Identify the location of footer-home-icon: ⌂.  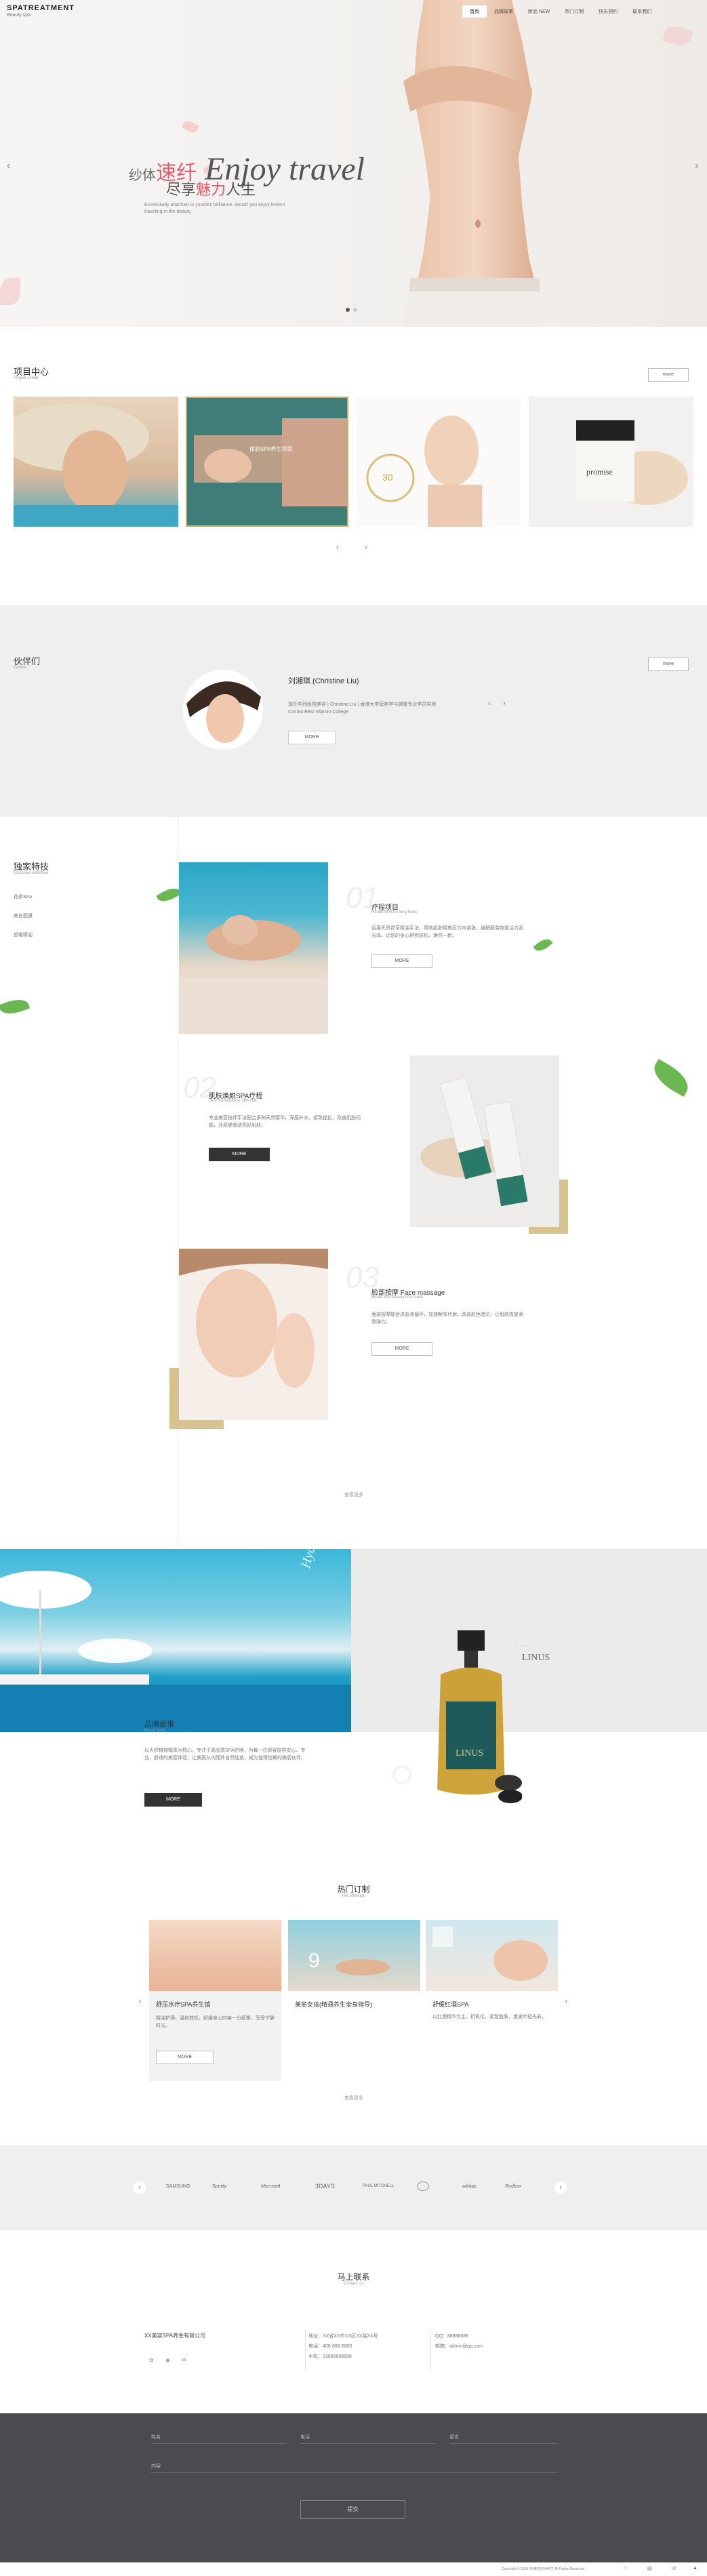
(625, 2568).